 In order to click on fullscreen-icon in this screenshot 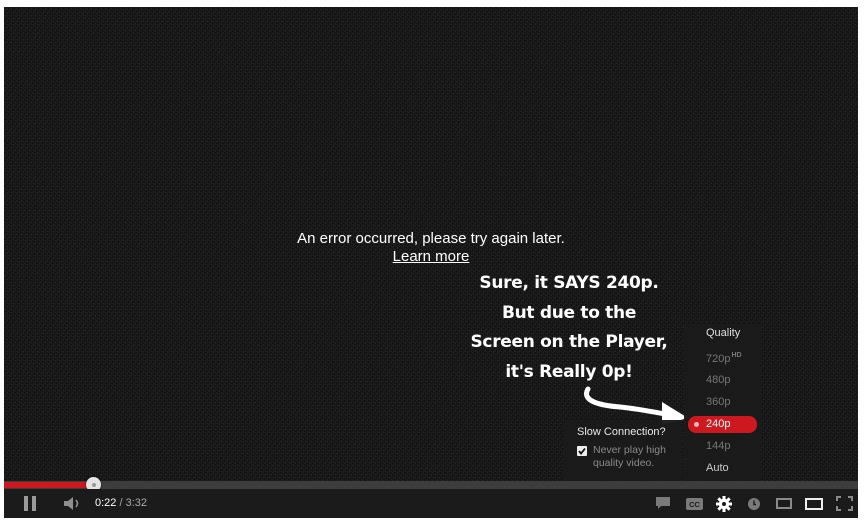, I will do `click(844, 503)`.